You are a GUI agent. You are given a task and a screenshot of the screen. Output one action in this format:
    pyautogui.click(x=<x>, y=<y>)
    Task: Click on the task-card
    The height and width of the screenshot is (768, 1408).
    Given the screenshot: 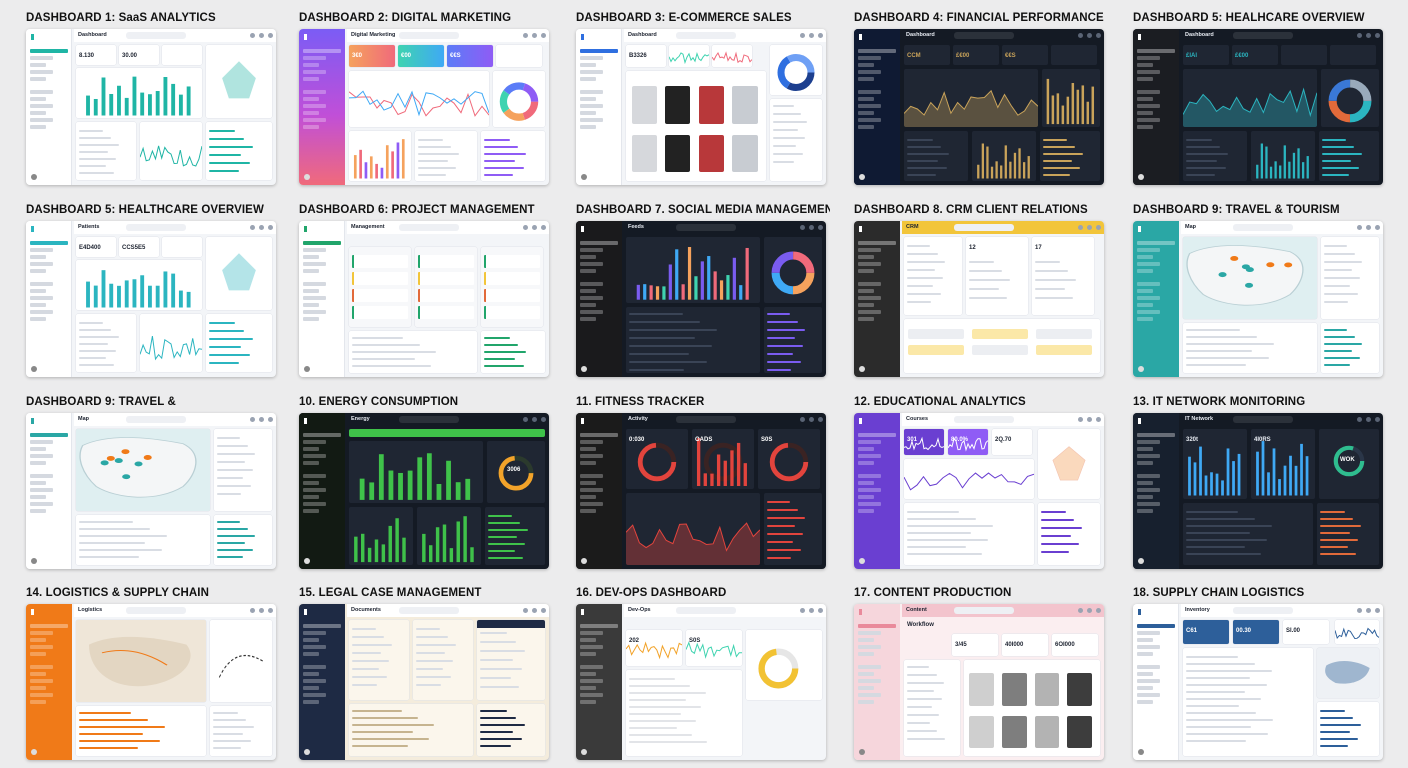 What is the action you would take?
    pyautogui.click(x=380, y=312)
    